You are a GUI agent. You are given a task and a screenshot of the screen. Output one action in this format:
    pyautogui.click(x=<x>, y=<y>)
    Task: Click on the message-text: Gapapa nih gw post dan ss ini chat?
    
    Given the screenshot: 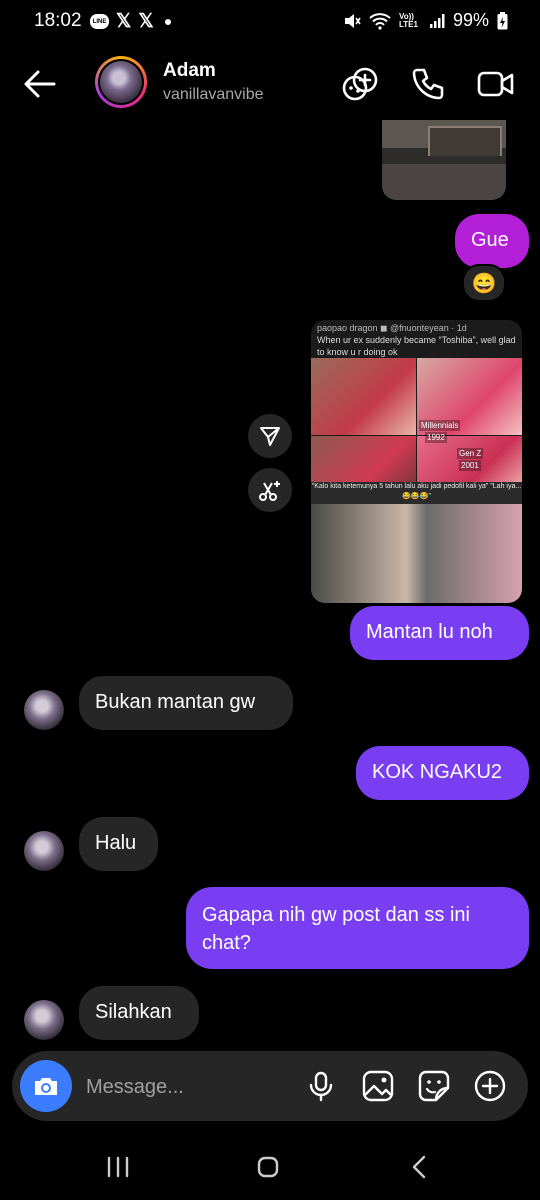 What is the action you would take?
    pyautogui.click(x=336, y=929)
    